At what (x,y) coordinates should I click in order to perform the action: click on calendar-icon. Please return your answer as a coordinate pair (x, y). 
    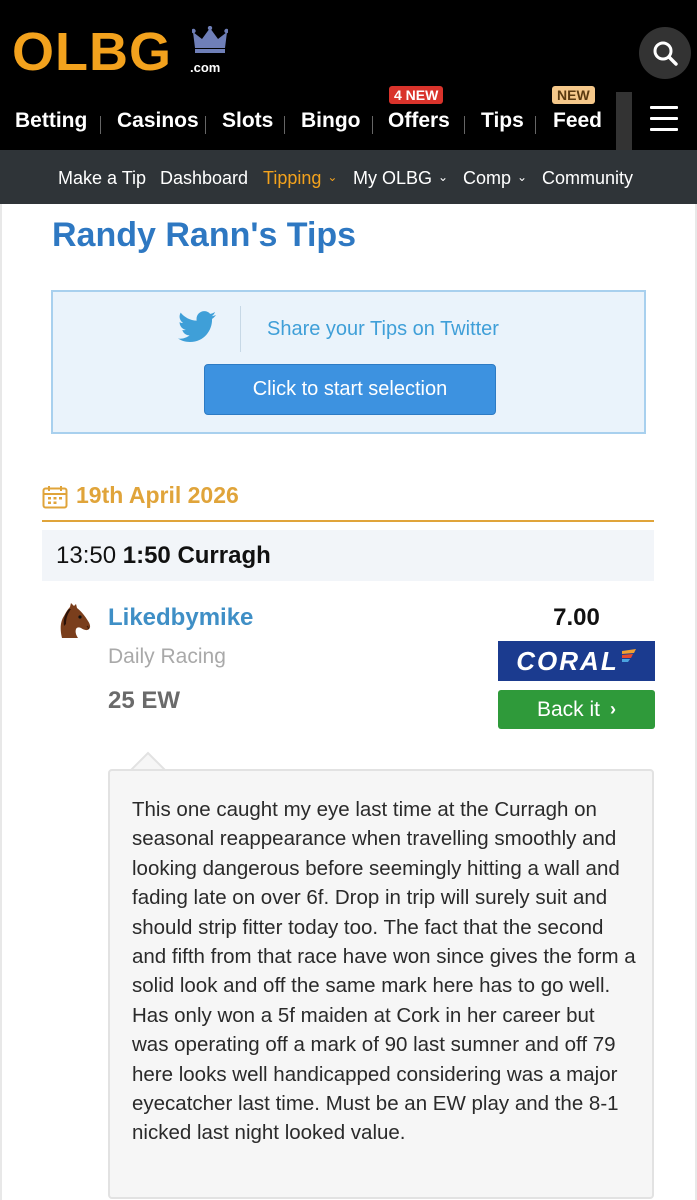
    Looking at the image, I should click on (55, 497).